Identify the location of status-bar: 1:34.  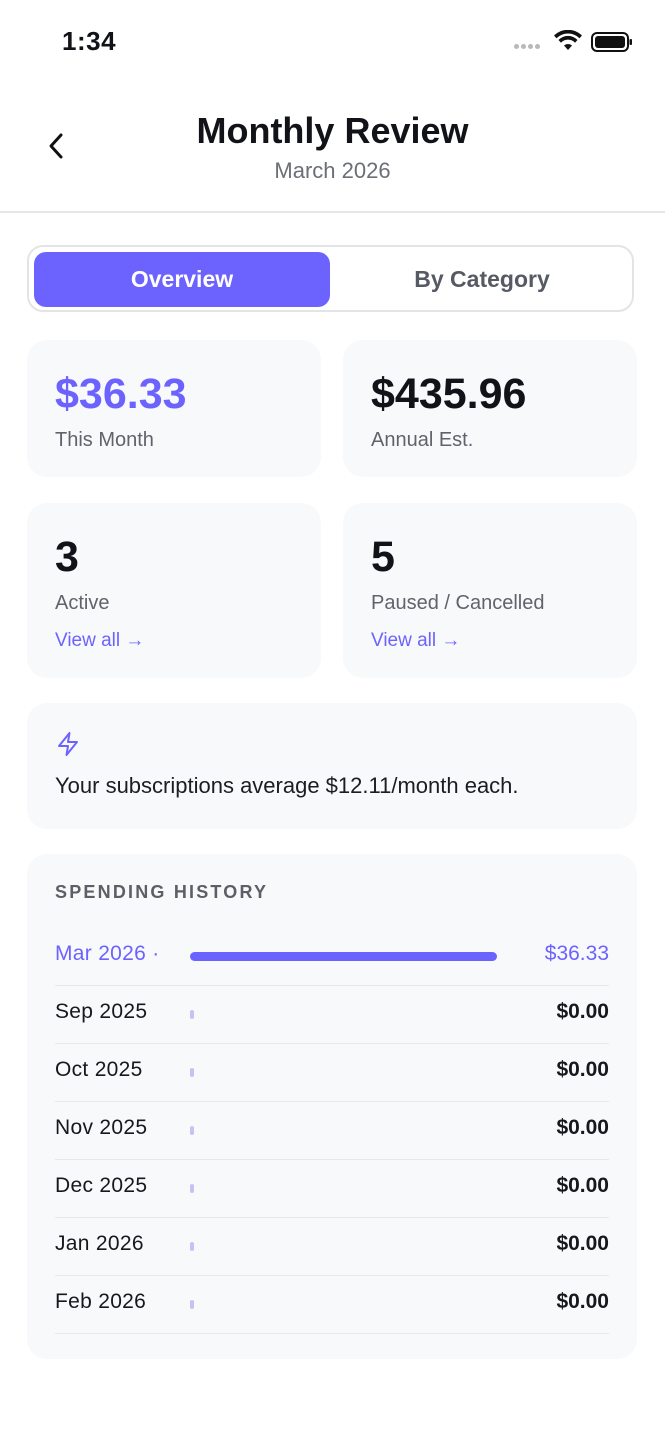
(332, 42).